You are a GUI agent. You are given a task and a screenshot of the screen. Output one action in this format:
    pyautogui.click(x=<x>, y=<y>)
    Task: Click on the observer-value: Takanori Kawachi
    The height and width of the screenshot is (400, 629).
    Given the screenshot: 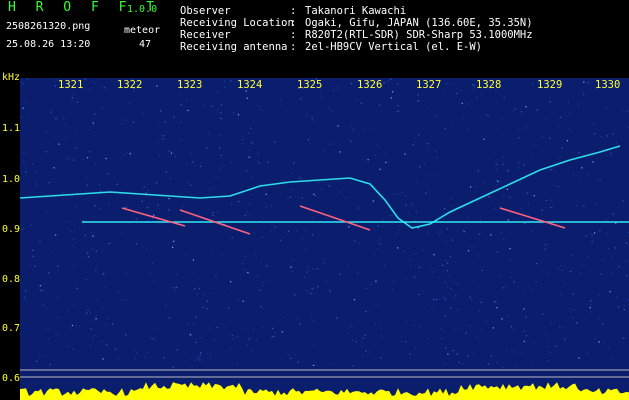 What is the action you would take?
    pyautogui.click(x=356, y=11)
    